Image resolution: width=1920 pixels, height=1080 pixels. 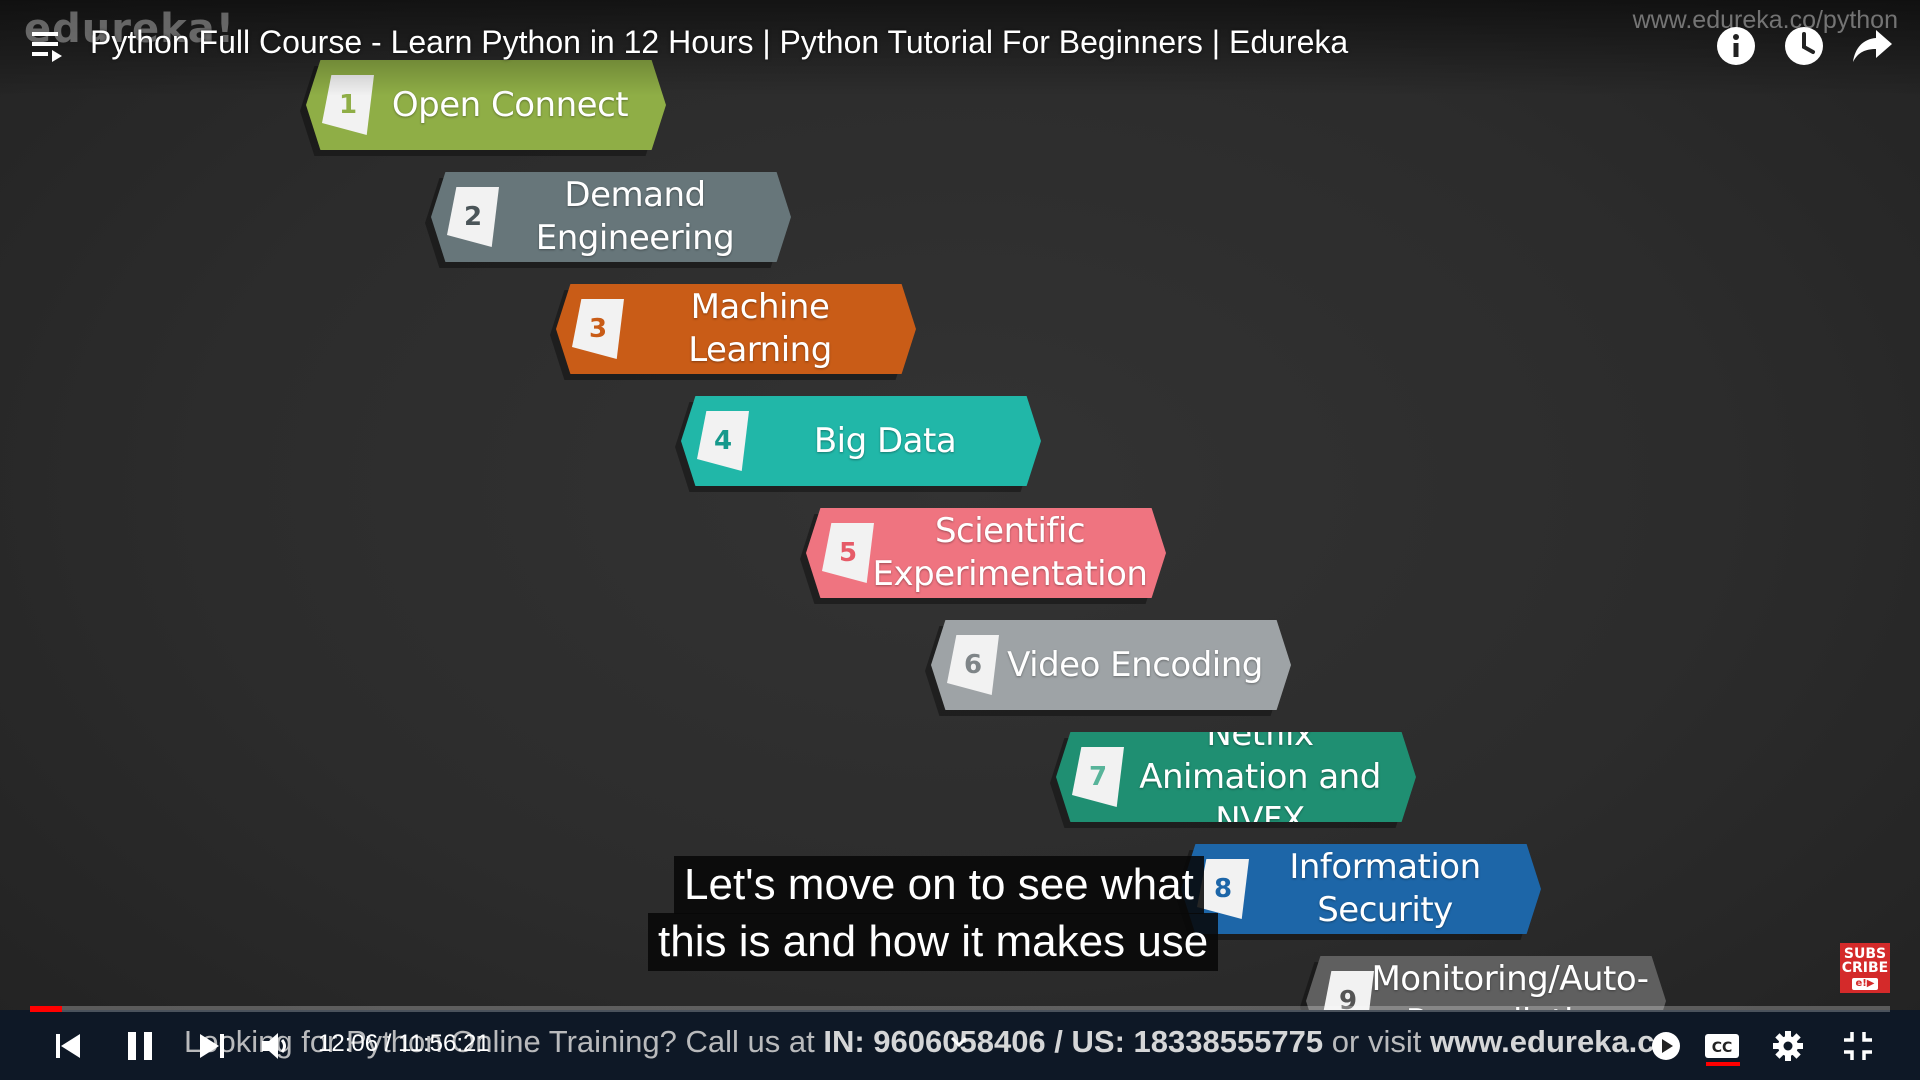 I want to click on subscribe-mini-logo: e!▶, so click(x=1865, y=984).